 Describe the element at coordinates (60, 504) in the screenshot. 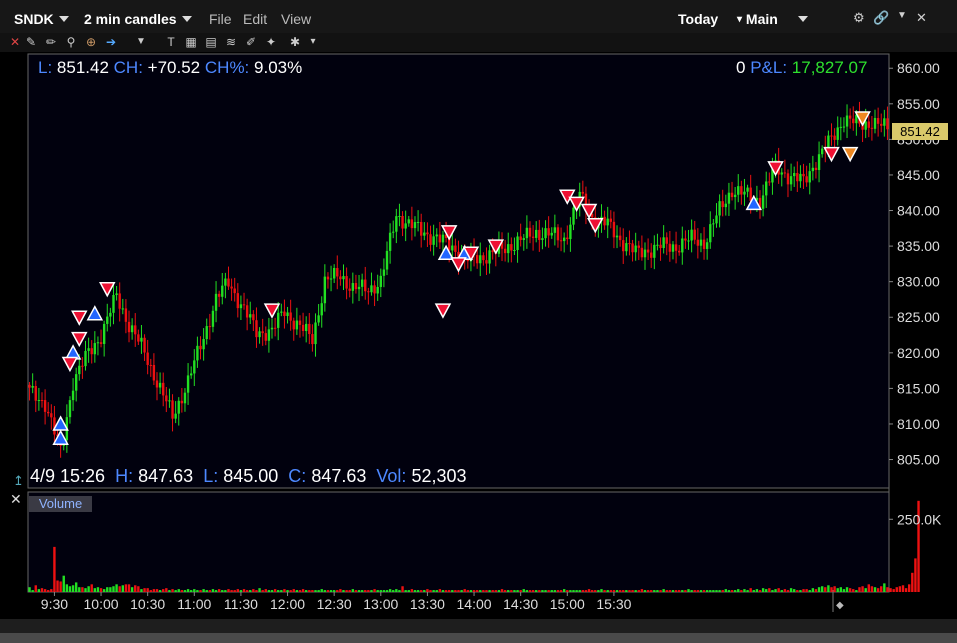

I see `volume-label: Volume` at that location.